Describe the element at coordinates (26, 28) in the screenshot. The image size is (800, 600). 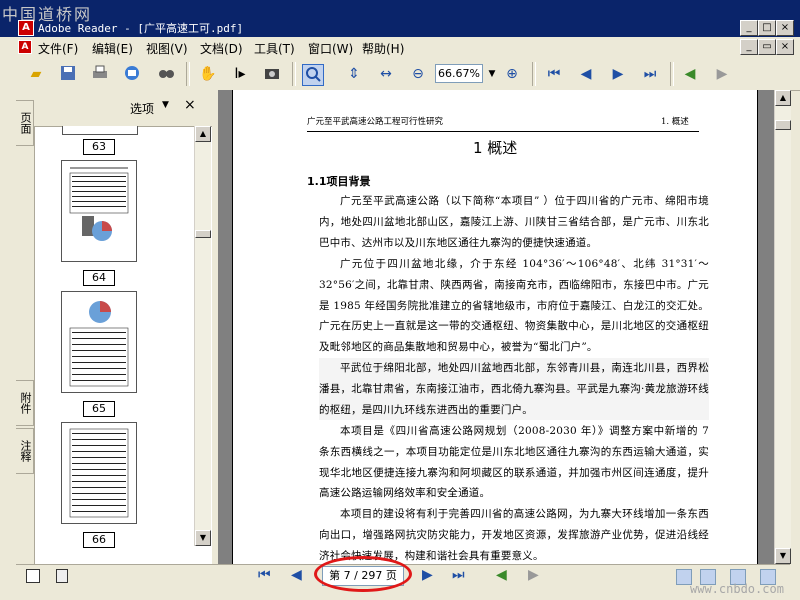
I see `adobe-logo-icon: A` at that location.